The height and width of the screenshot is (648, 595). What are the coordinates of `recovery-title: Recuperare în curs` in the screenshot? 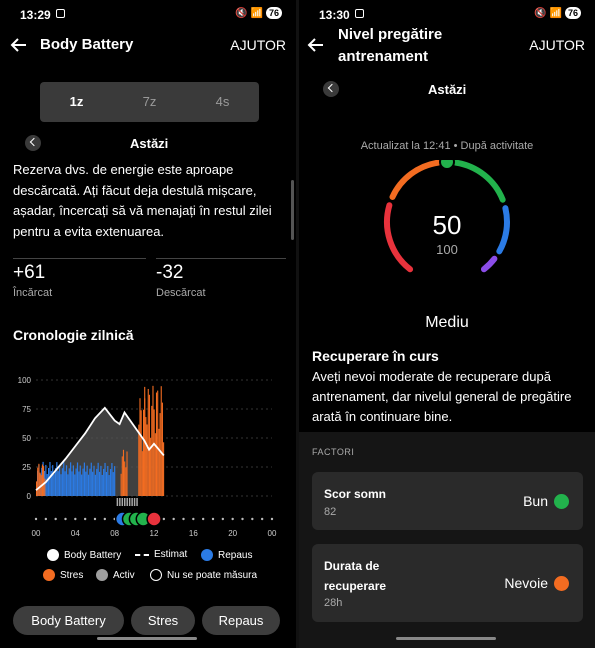 It's located at (375, 356).